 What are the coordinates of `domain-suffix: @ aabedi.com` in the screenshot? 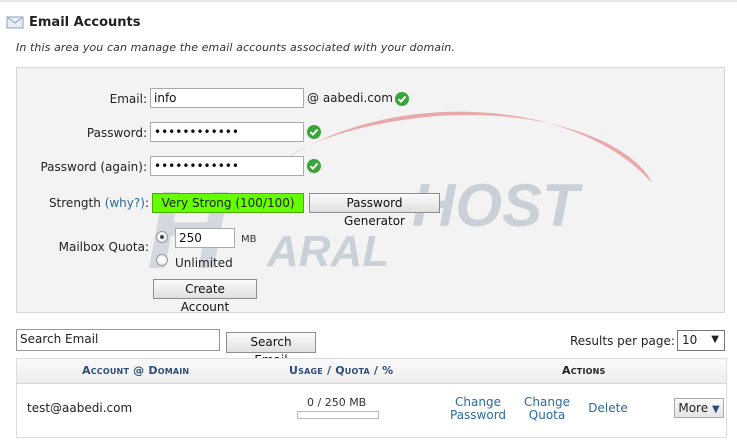 It's located at (350, 98).